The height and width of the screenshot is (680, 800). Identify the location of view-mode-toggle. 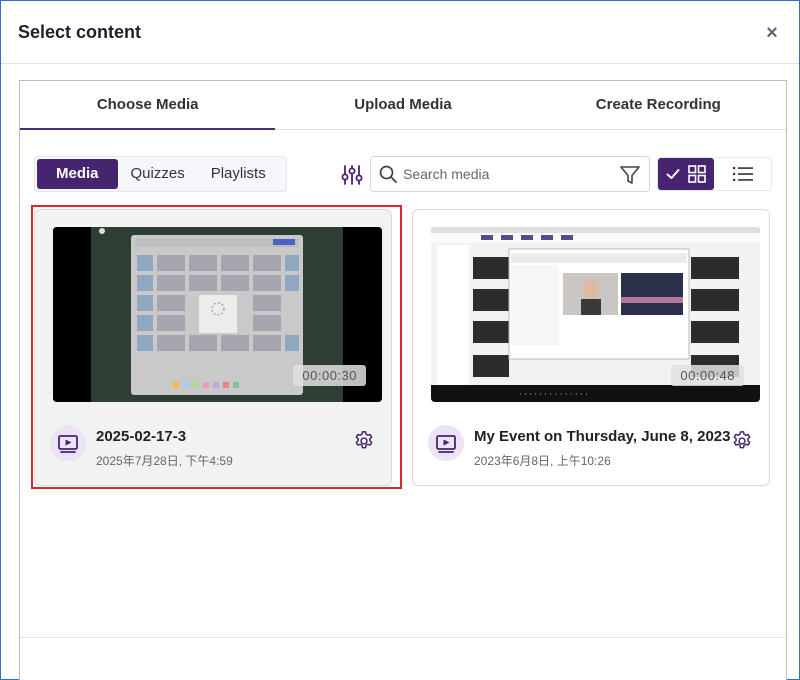
(714, 174).